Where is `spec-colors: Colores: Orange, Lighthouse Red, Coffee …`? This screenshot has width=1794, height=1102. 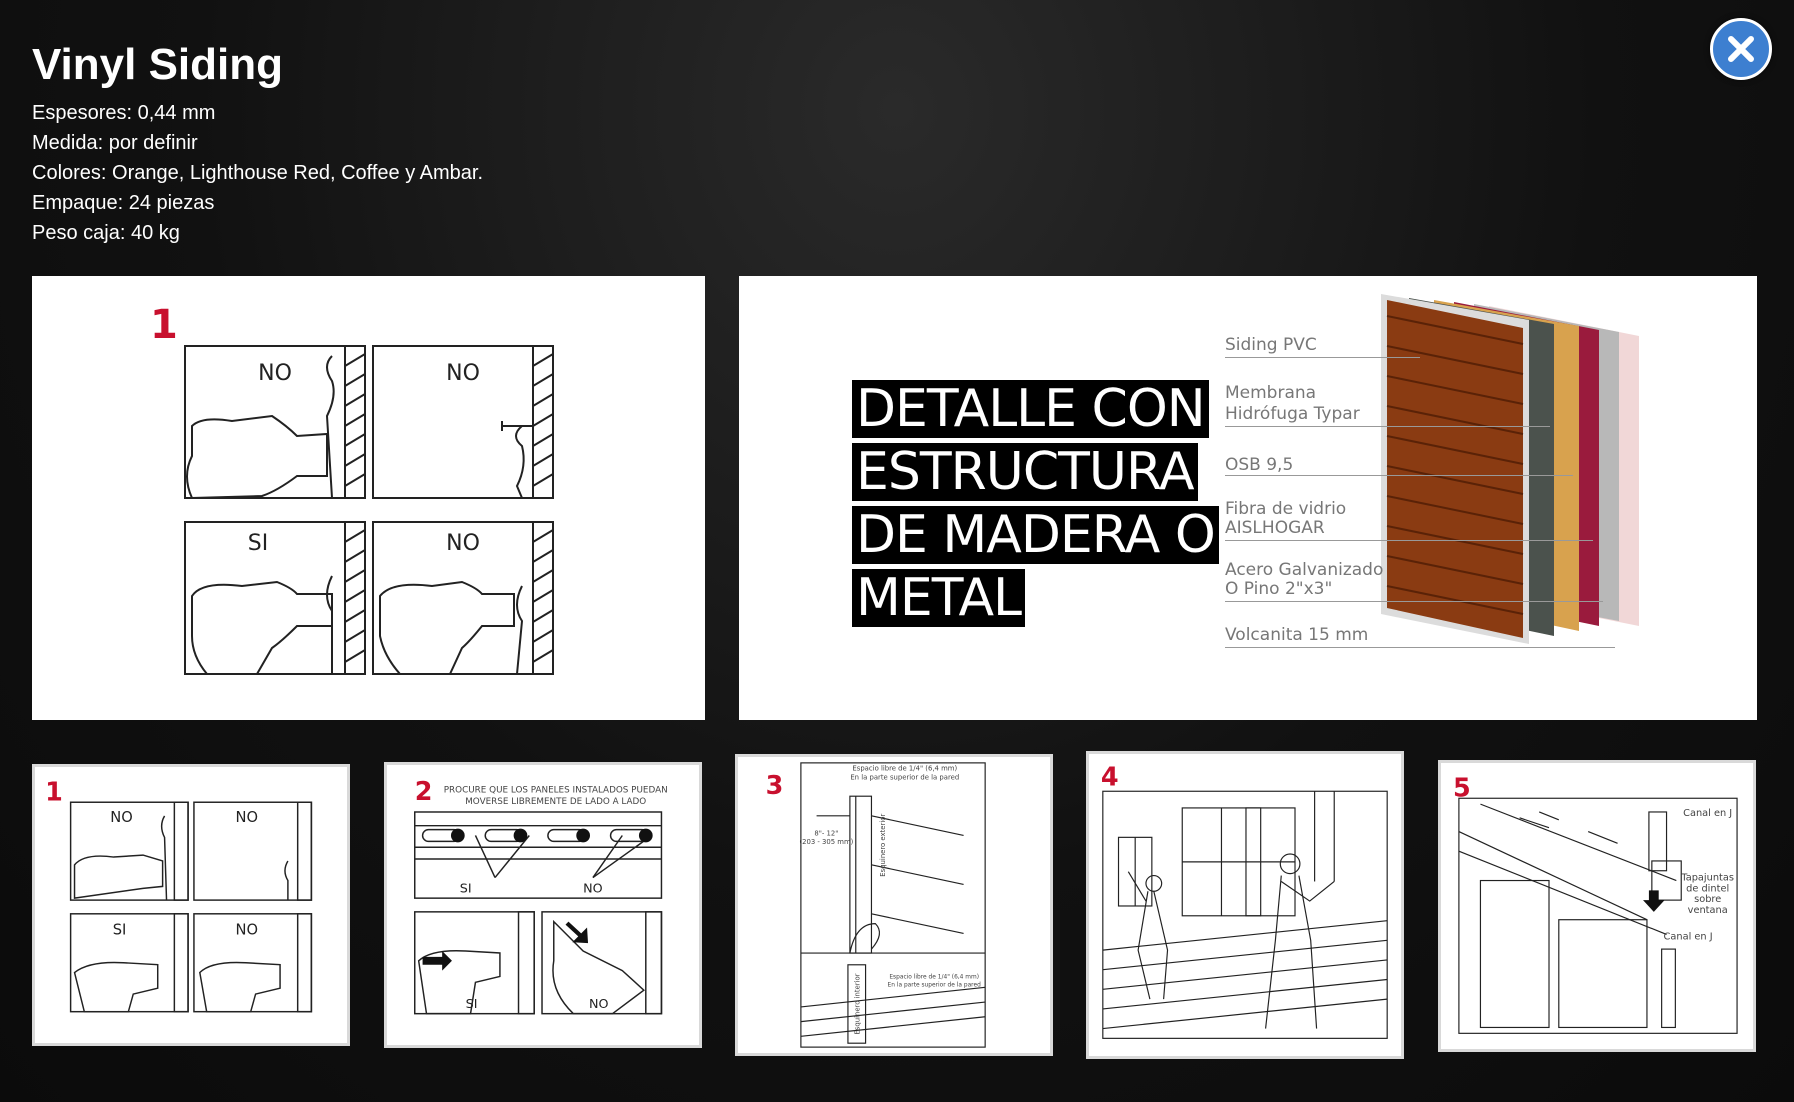 spec-colors: Colores: Orange, Lighthouse Red, Coffee … is located at coordinates (258, 173).